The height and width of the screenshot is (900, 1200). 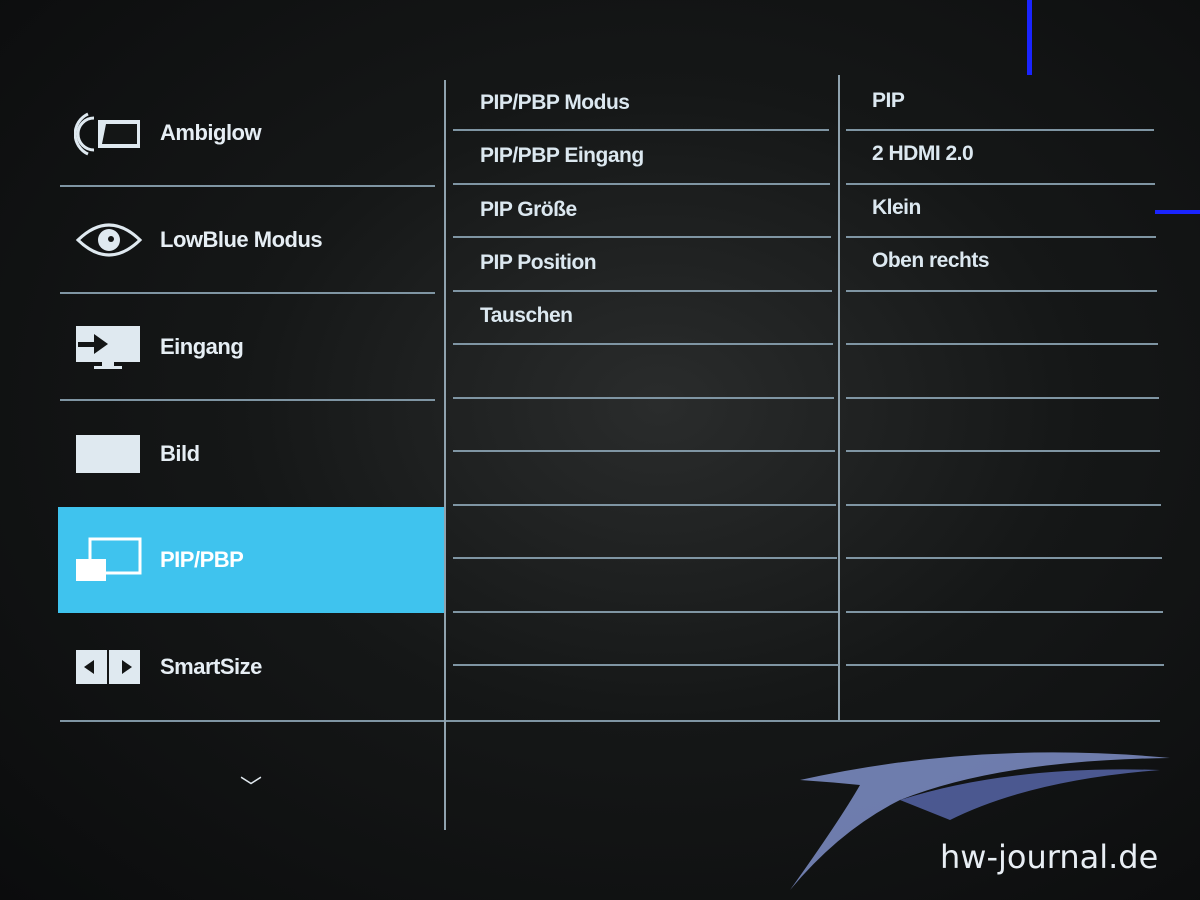 I want to click on value-pip-groesse: Klein, so click(x=896, y=207).